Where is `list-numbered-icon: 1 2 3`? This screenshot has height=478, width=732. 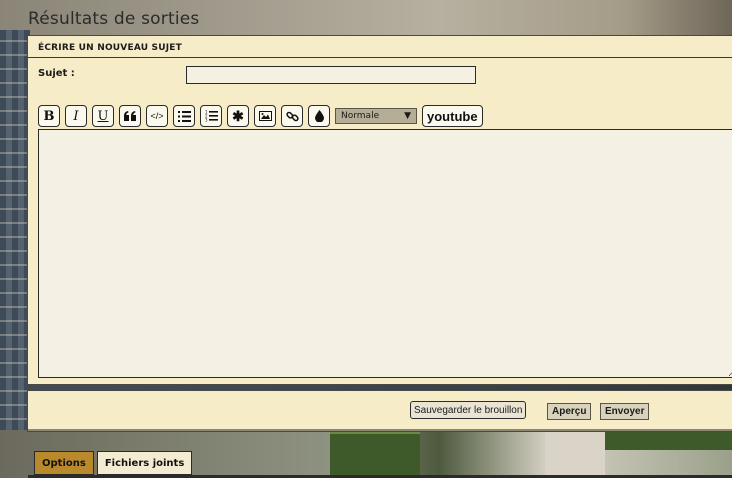 list-numbered-icon: 1 2 3 is located at coordinates (211, 116).